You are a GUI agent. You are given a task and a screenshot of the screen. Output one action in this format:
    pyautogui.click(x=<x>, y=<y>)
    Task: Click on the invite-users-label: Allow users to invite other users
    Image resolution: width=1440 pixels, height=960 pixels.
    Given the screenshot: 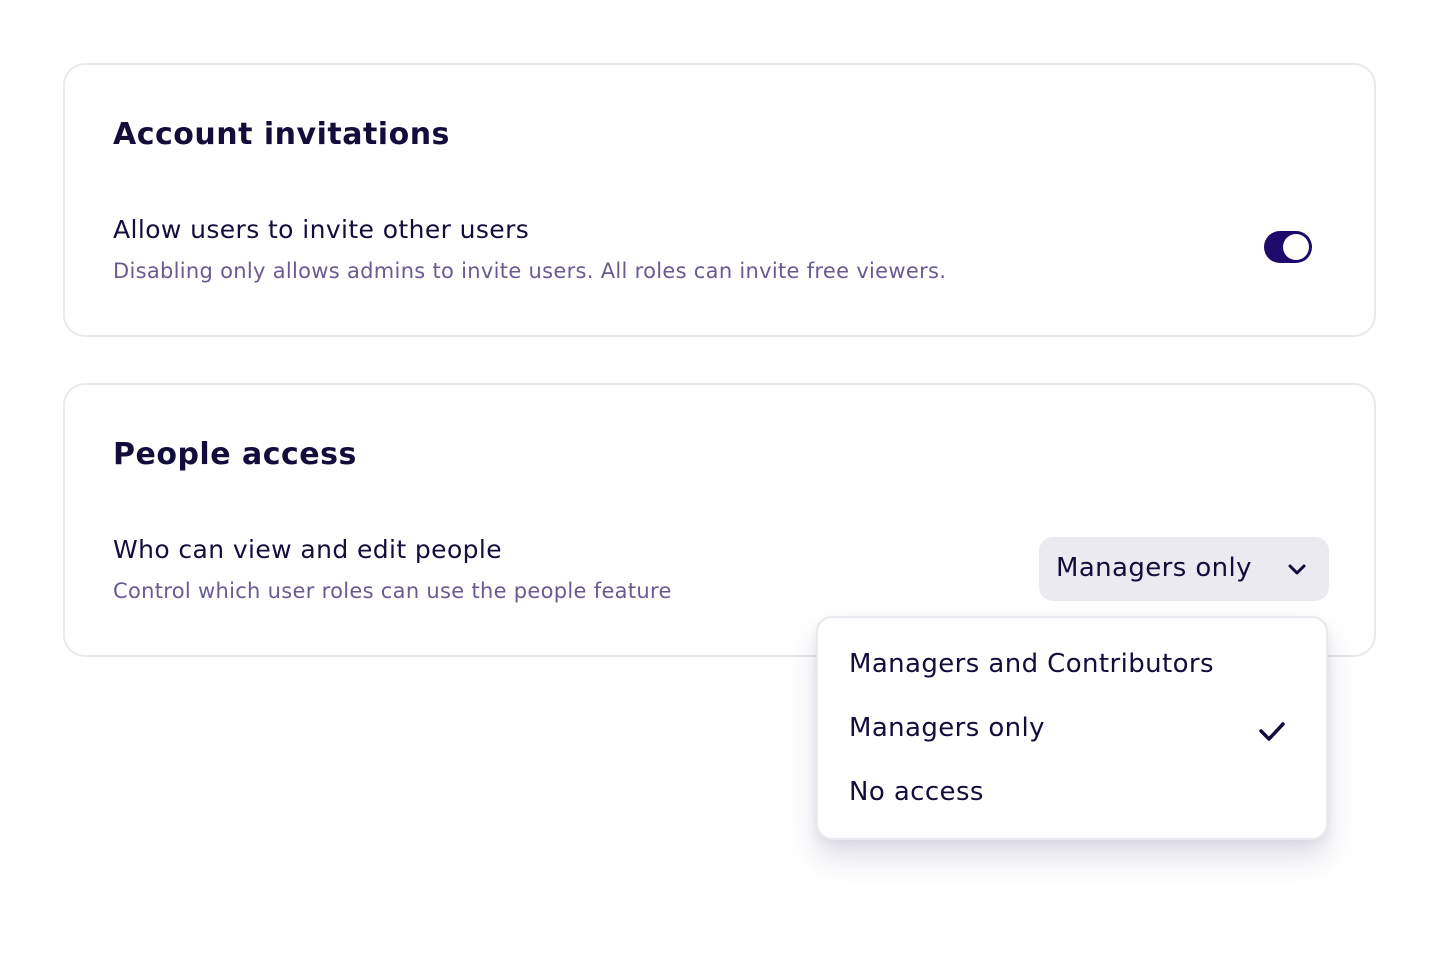 What is the action you would take?
    pyautogui.click(x=321, y=229)
    